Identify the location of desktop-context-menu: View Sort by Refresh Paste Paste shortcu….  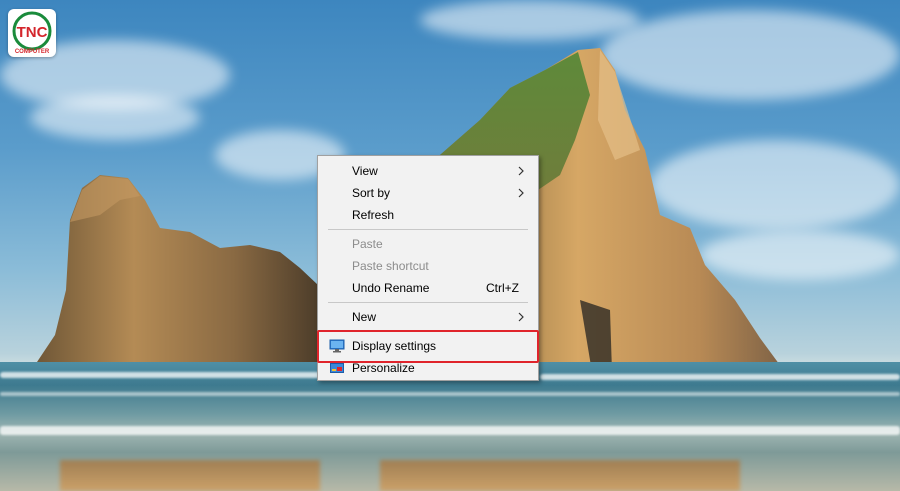
(428, 268).